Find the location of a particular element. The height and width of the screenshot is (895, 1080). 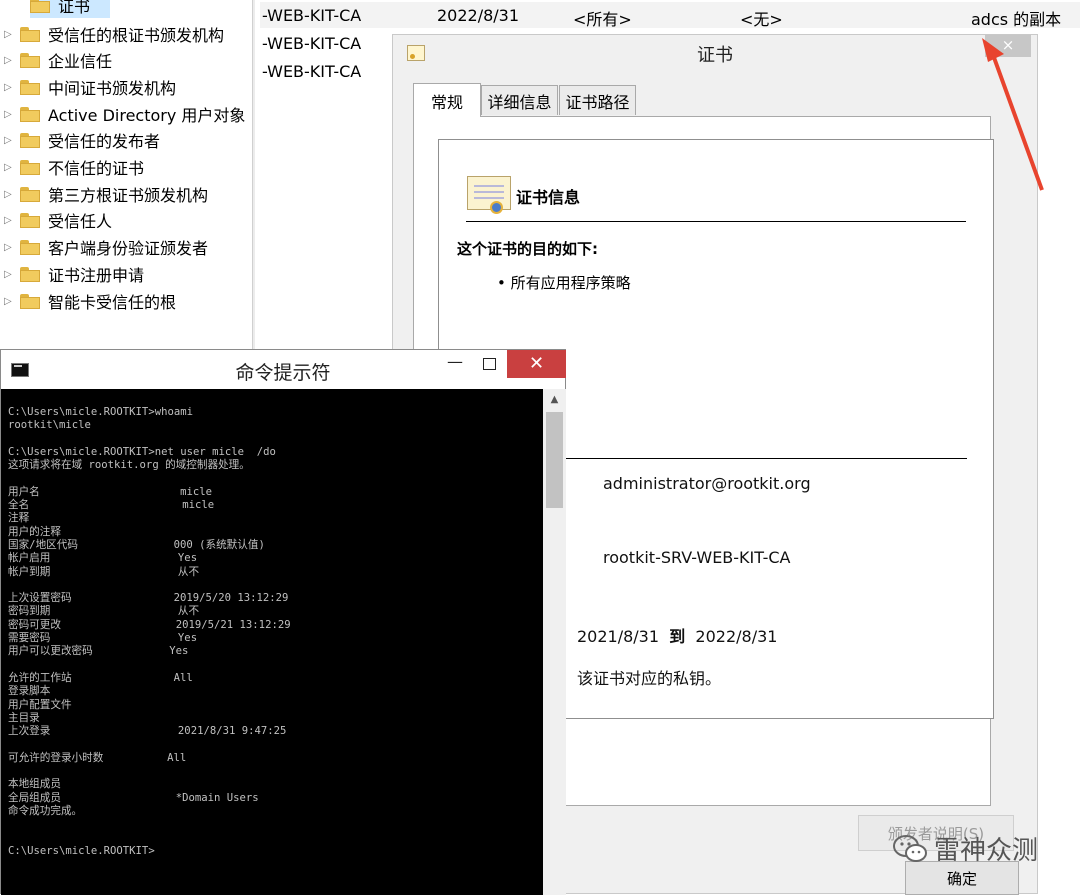

scroll-thumb is located at coordinates (554, 460).